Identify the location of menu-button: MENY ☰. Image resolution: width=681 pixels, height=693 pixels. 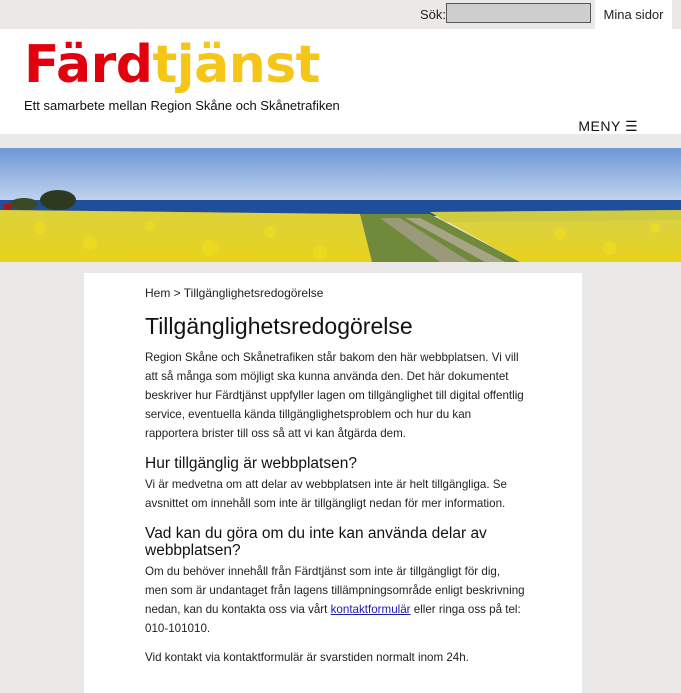
(608, 126).